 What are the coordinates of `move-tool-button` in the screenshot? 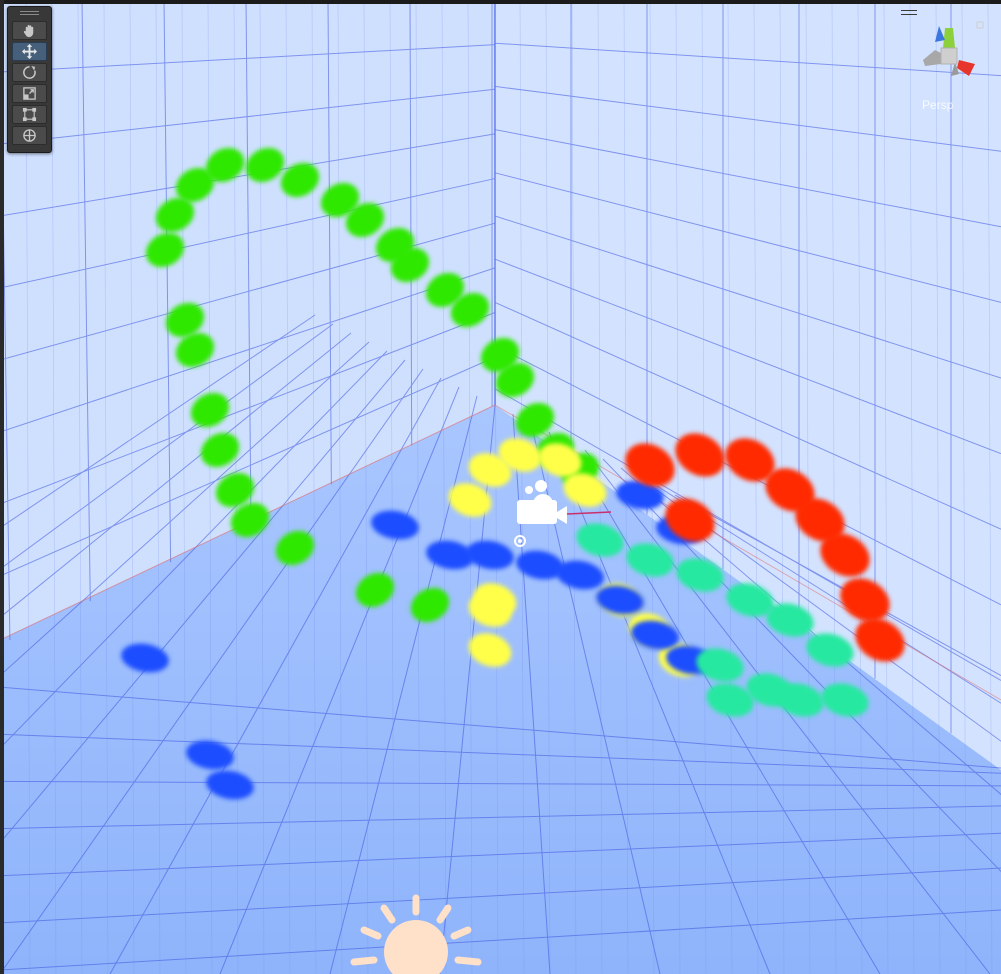 It's located at (29, 51).